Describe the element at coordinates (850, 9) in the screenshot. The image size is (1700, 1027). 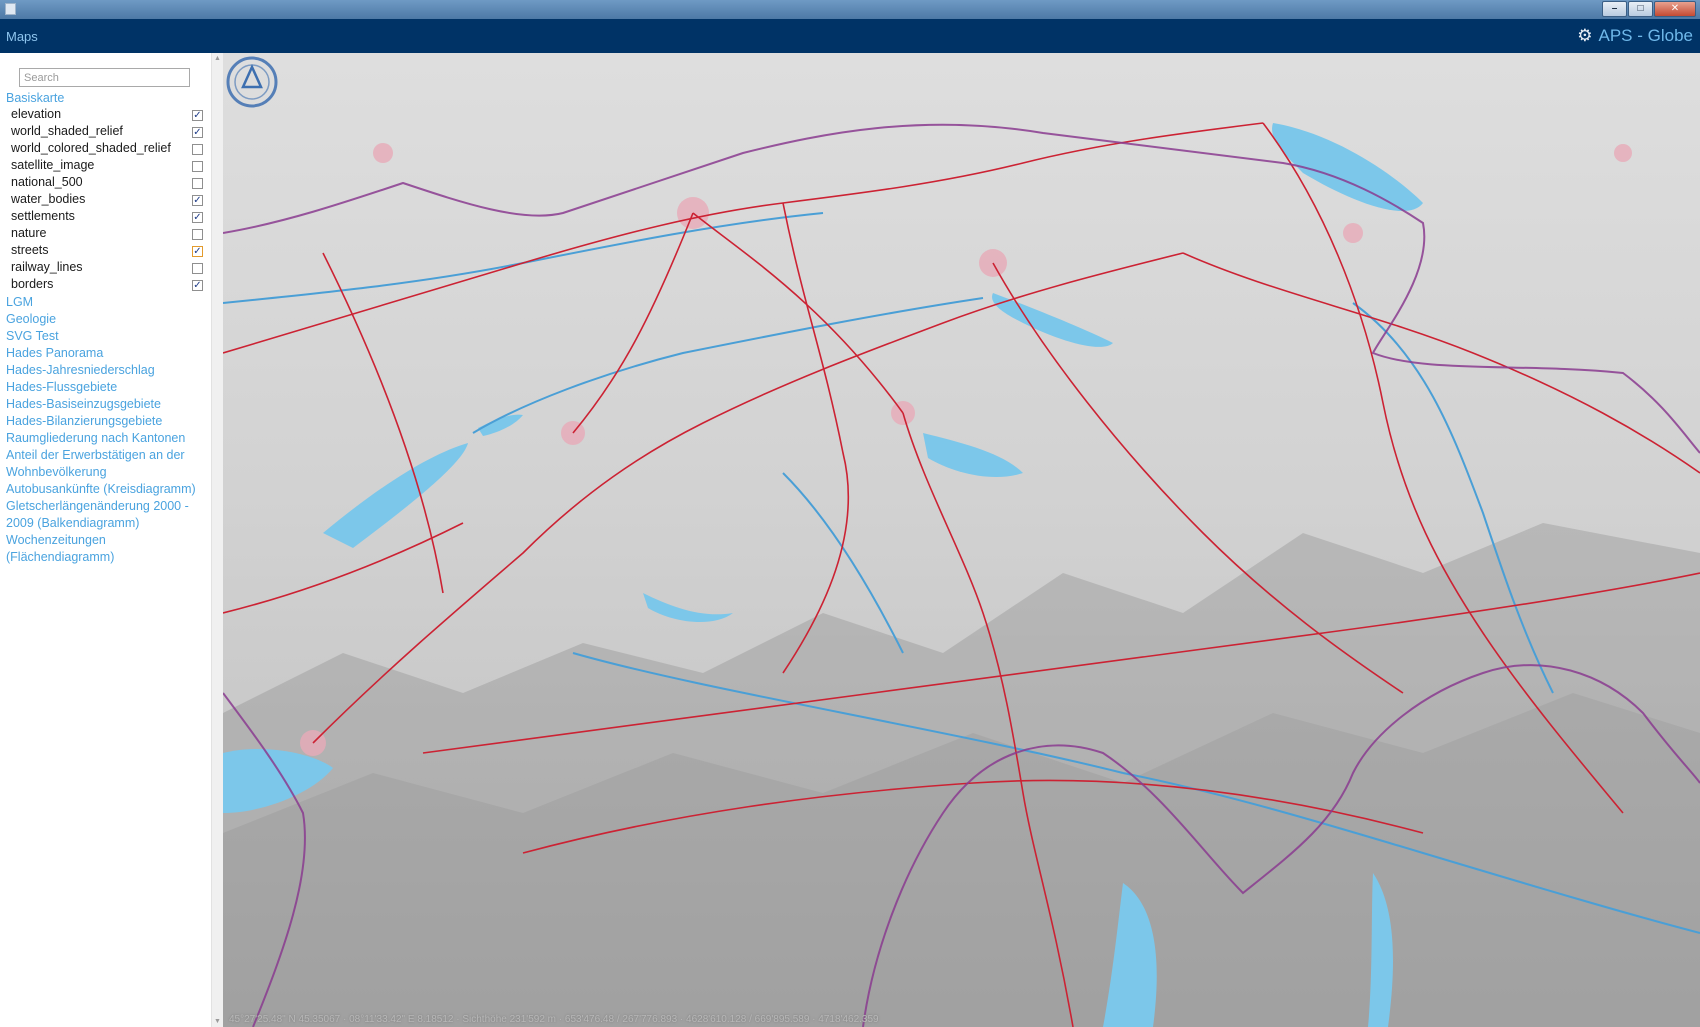
I see `window-titlebar: – □ ✕` at that location.